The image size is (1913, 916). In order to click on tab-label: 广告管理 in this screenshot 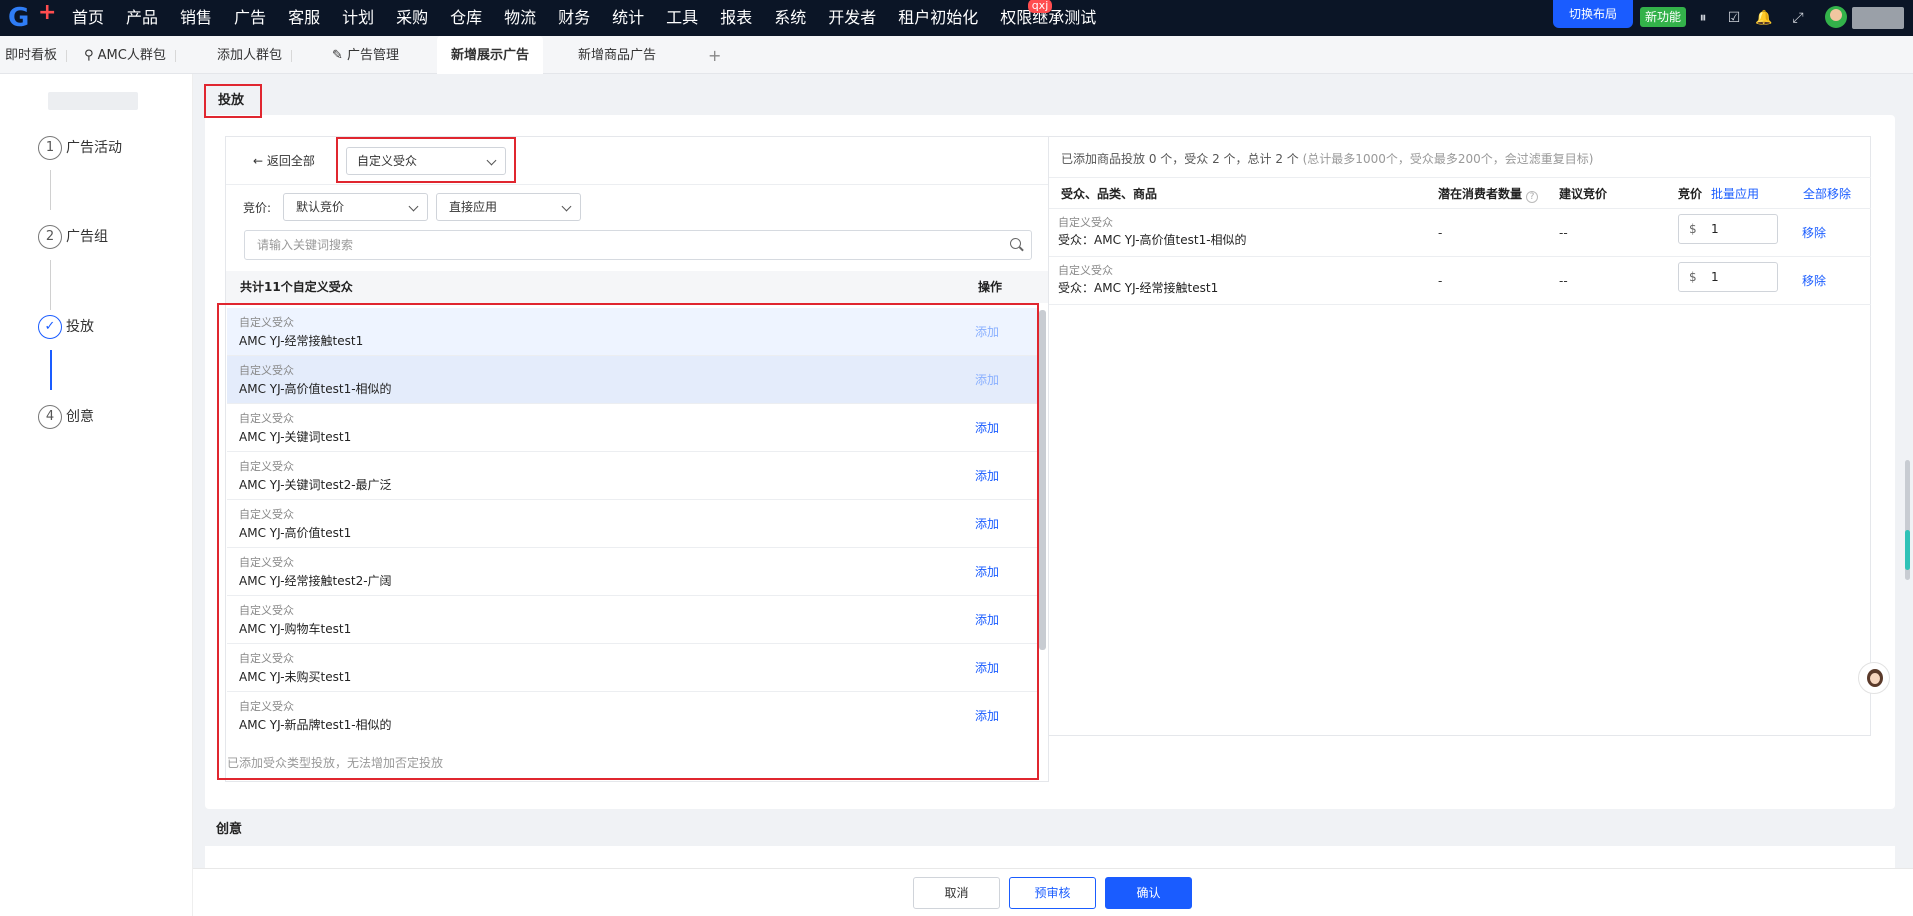, I will do `click(373, 55)`.